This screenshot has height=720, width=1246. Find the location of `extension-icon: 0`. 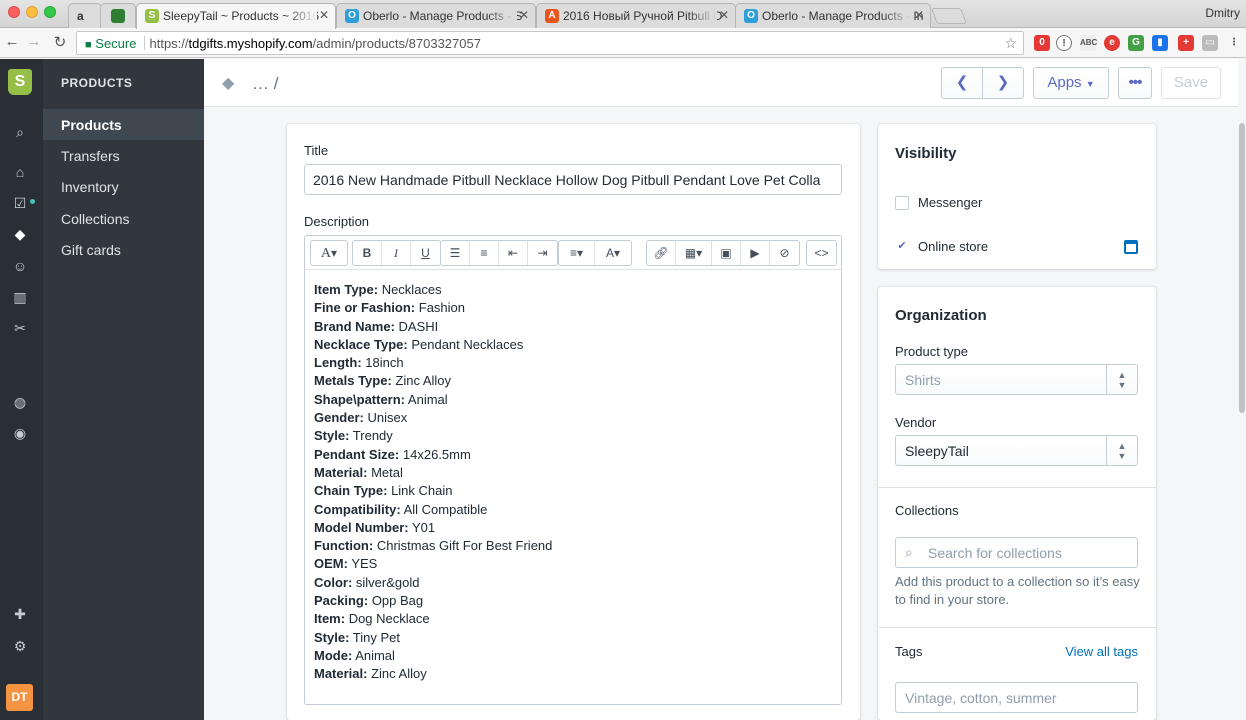

extension-icon: 0 is located at coordinates (1042, 43).